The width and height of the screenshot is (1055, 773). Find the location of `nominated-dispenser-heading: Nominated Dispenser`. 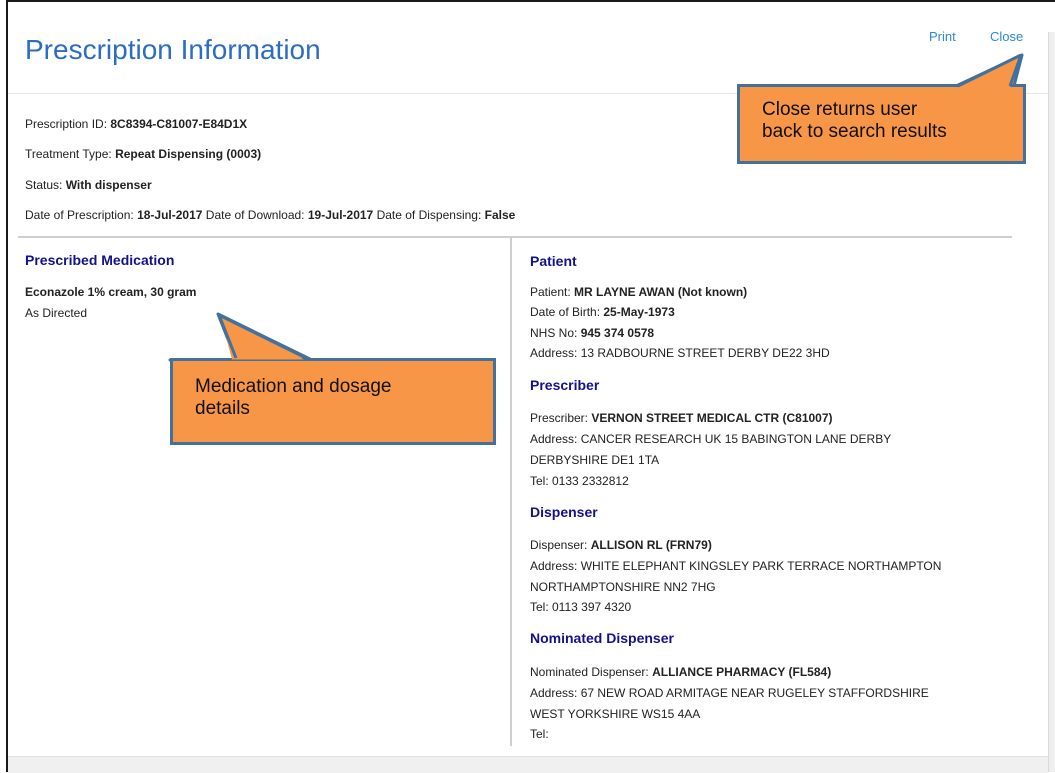

nominated-dispenser-heading: Nominated Dispenser is located at coordinates (602, 638).